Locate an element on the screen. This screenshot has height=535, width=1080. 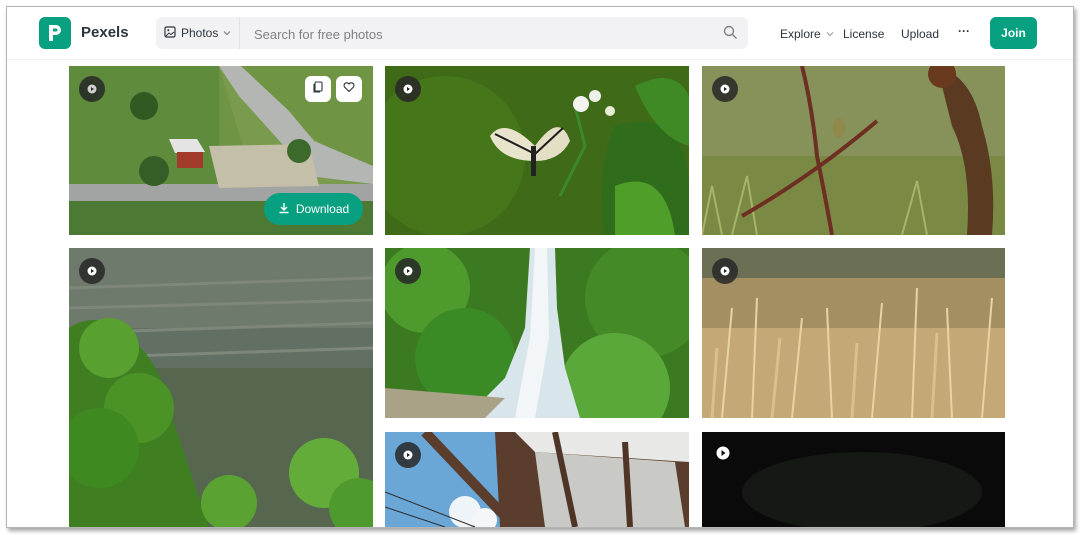
nav-explore-label: Explore is located at coordinates (800, 34).